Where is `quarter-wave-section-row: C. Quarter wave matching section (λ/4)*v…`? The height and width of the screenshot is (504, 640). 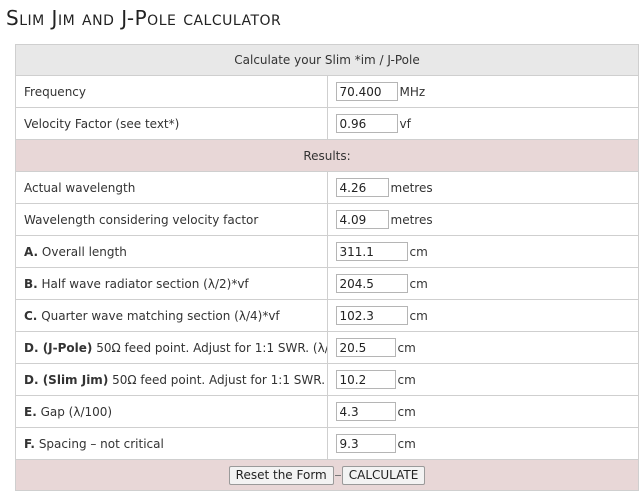
quarter-wave-section-row: C. Quarter wave matching section (λ/4)*v… is located at coordinates (327, 315).